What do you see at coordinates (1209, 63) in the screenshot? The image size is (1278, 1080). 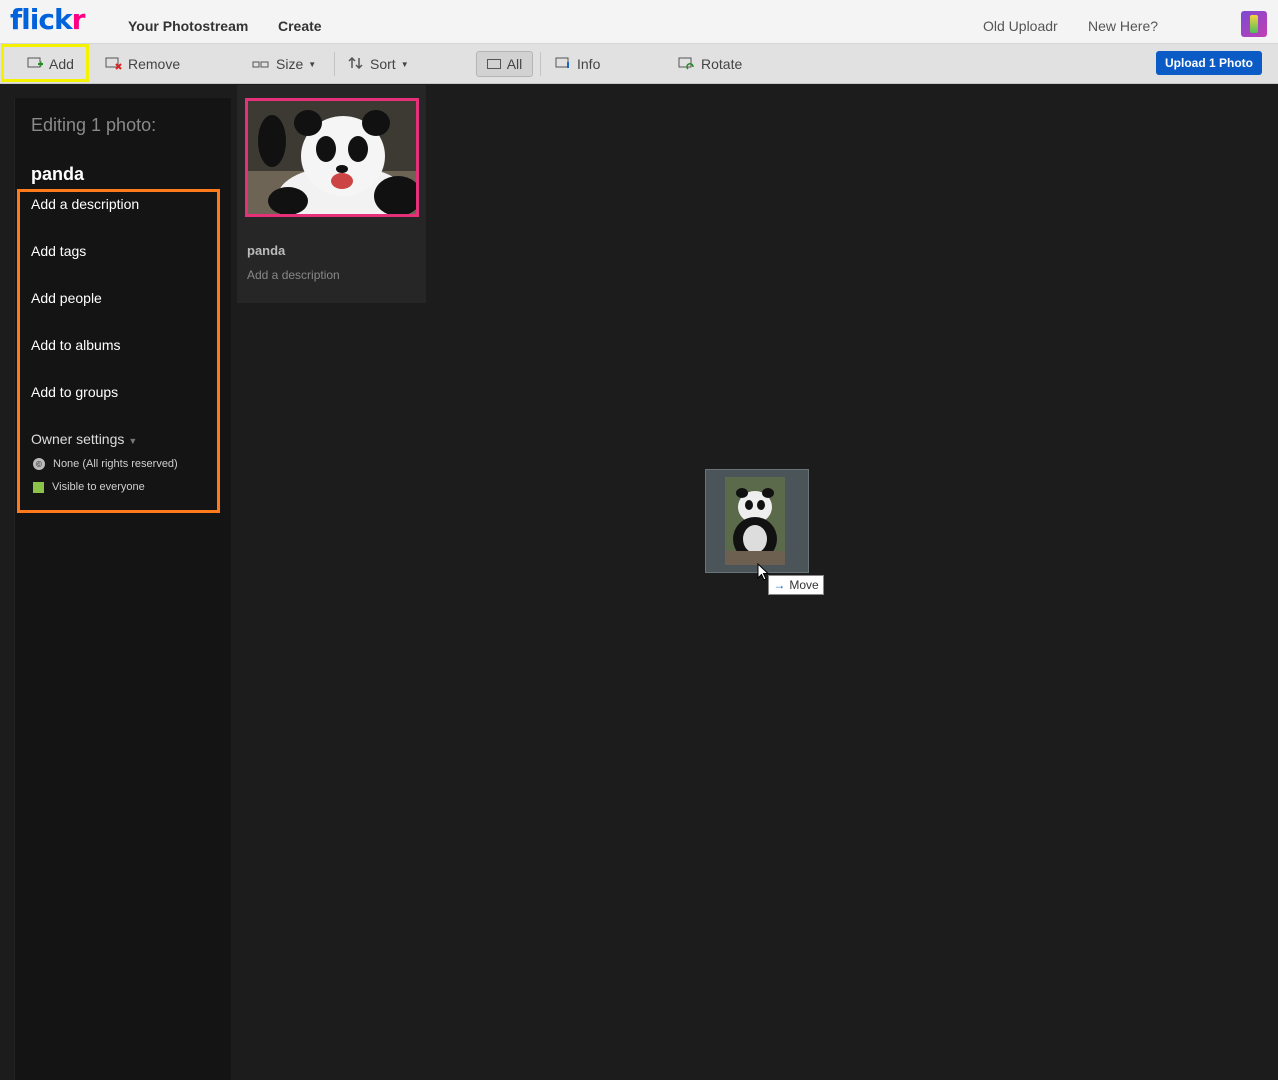 I see `upload-button: Upload 1 Photo` at bounding box center [1209, 63].